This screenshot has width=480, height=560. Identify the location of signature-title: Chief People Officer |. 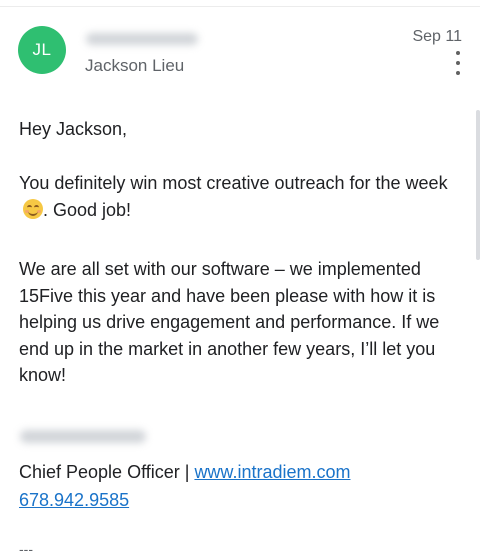
(107, 472).